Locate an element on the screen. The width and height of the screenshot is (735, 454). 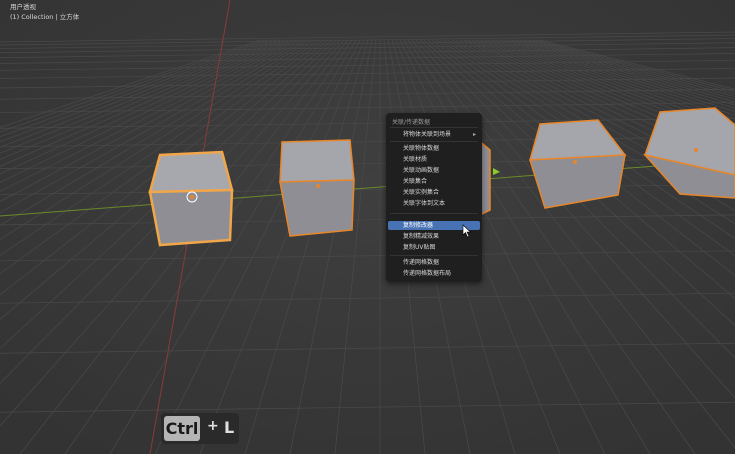
cube-selected is located at coordinates (317, 188).